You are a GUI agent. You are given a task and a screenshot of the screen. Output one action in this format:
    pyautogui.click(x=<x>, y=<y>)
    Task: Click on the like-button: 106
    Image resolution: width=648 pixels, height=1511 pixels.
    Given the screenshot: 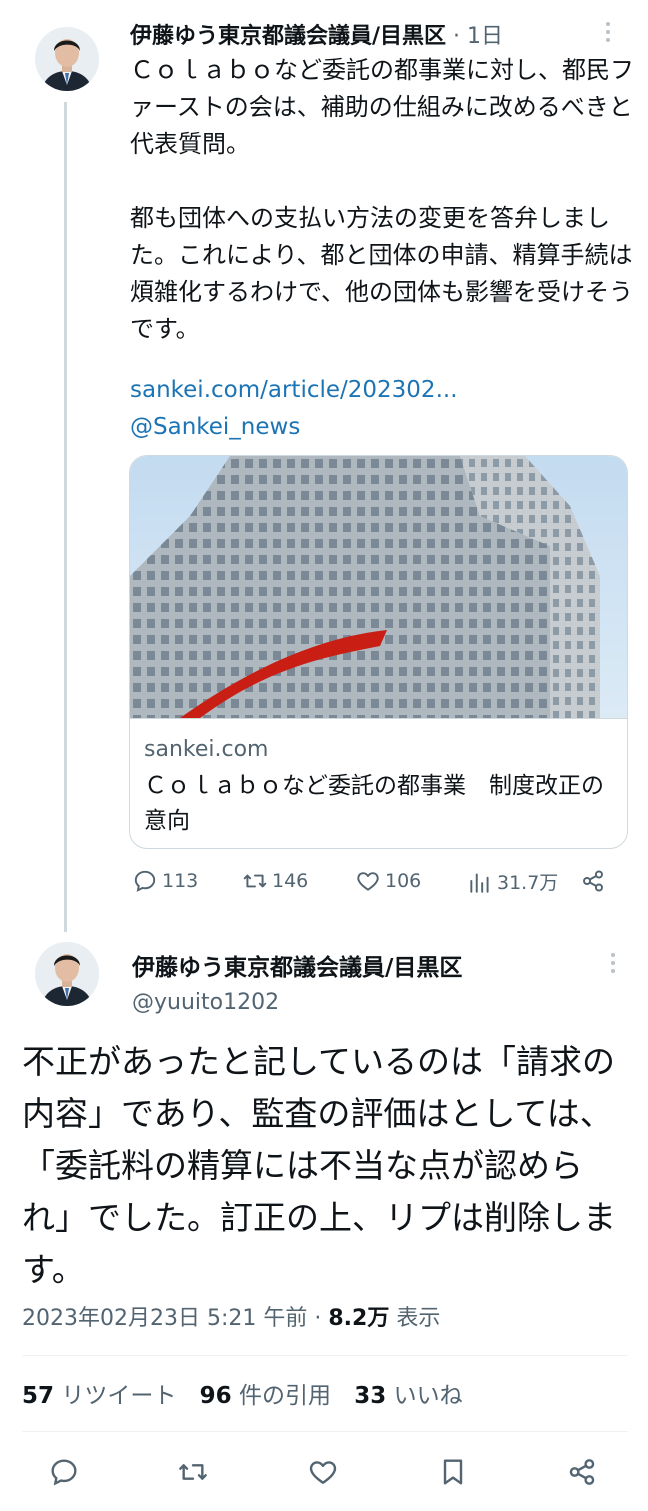 What is the action you would take?
    pyautogui.click(x=388, y=881)
    